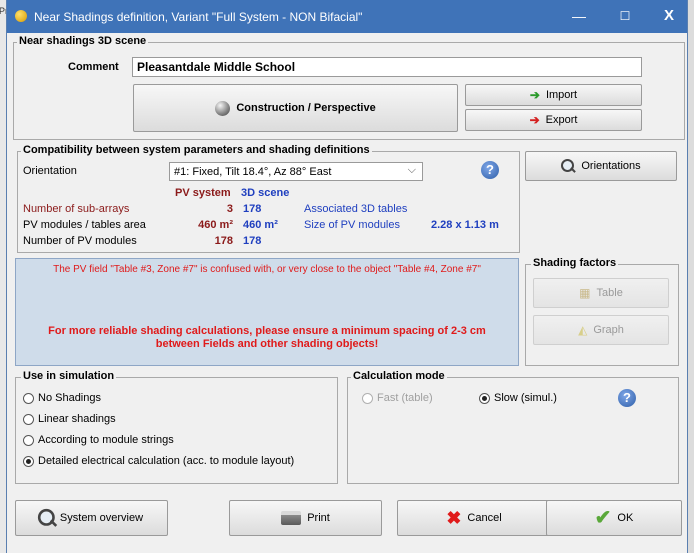  Describe the element at coordinates (50, 171) in the screenshot. I see `orientation-label: Orientation` at that location.